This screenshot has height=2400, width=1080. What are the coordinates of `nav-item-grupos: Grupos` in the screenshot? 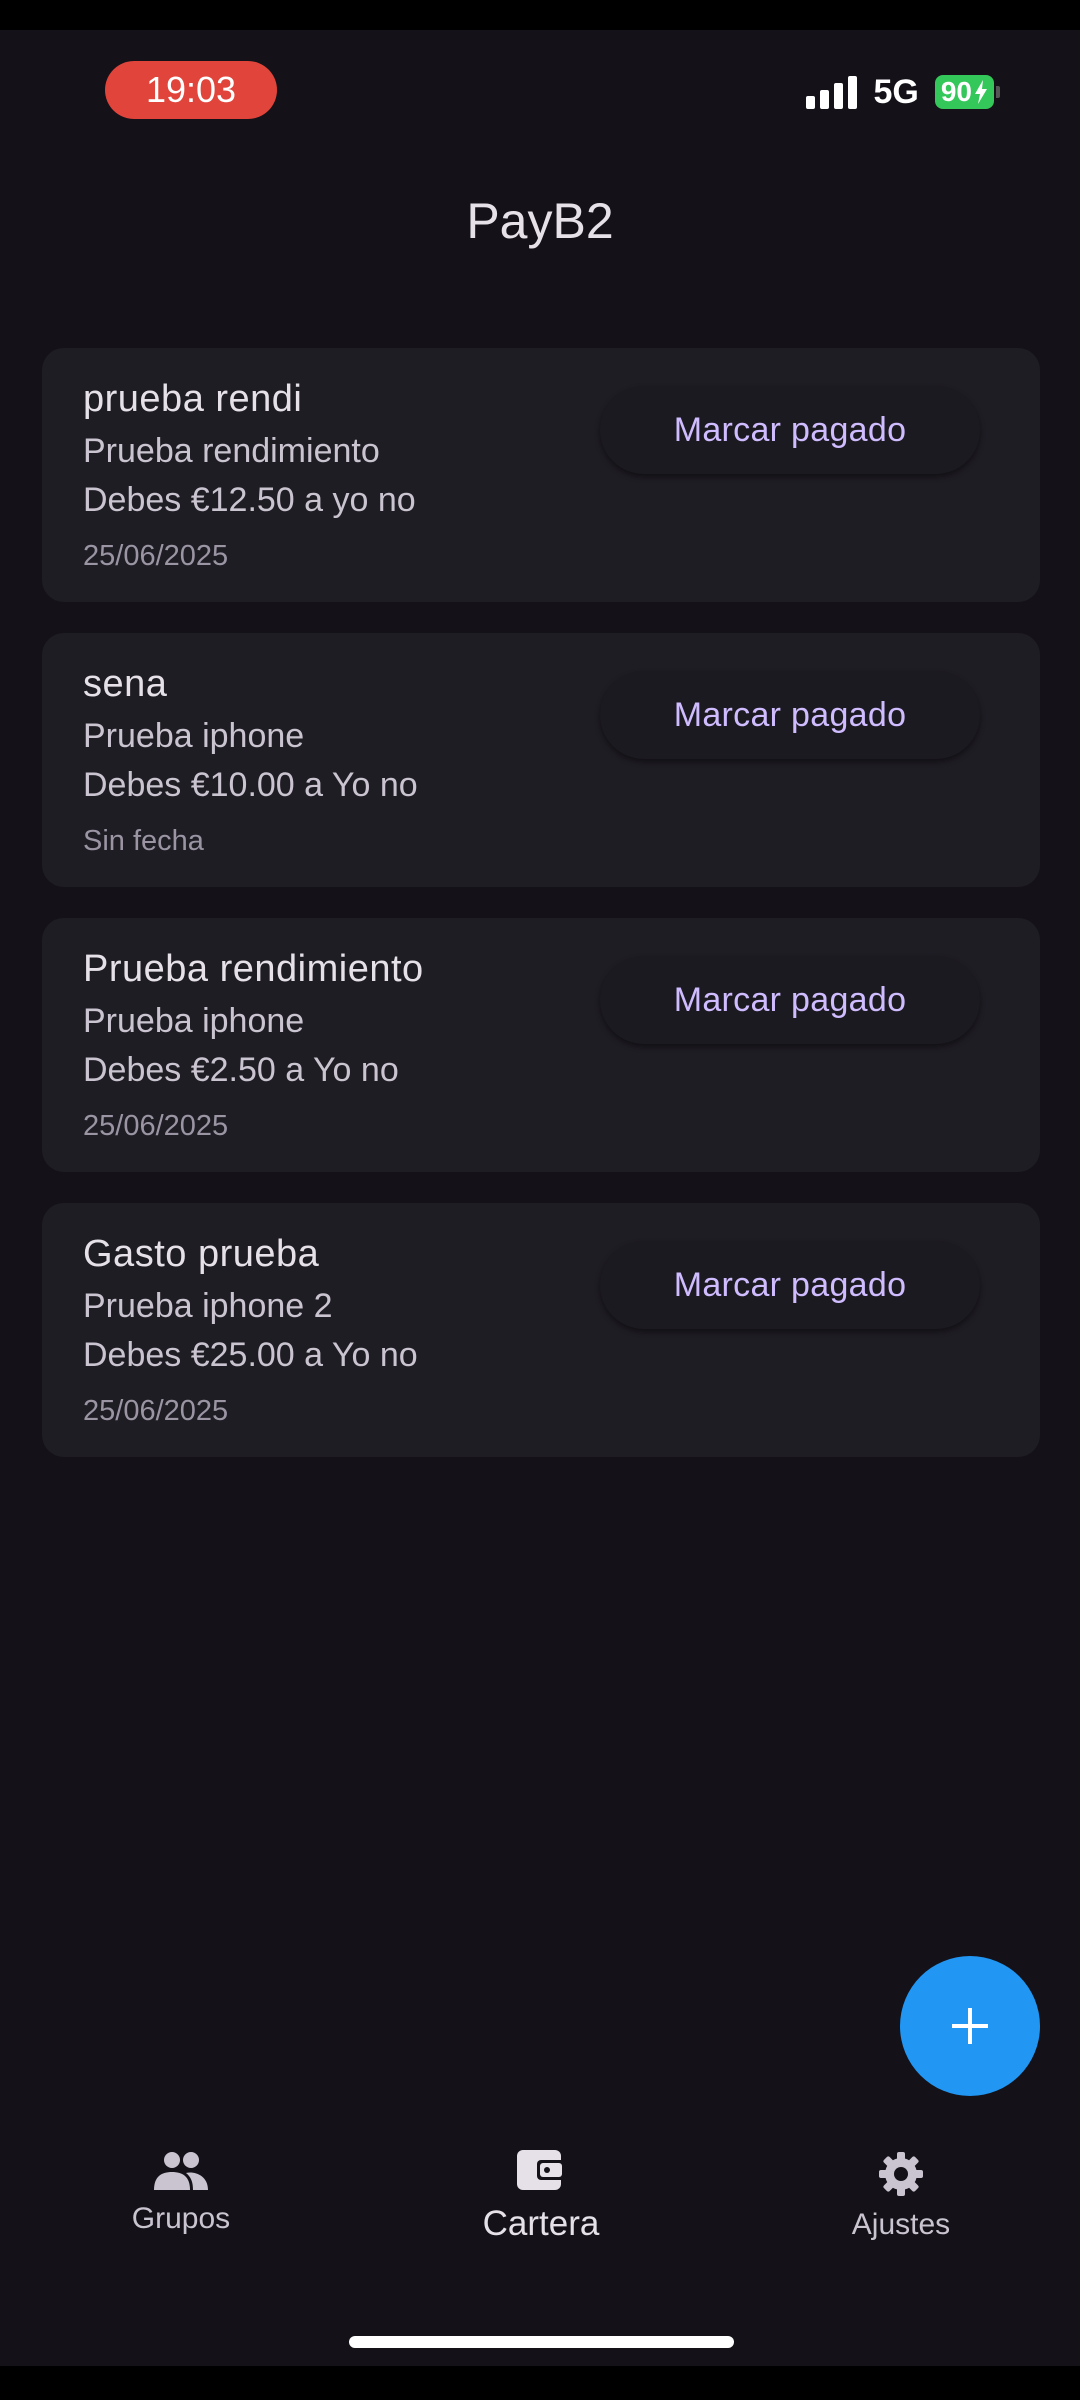 It's located at (181, 2193).